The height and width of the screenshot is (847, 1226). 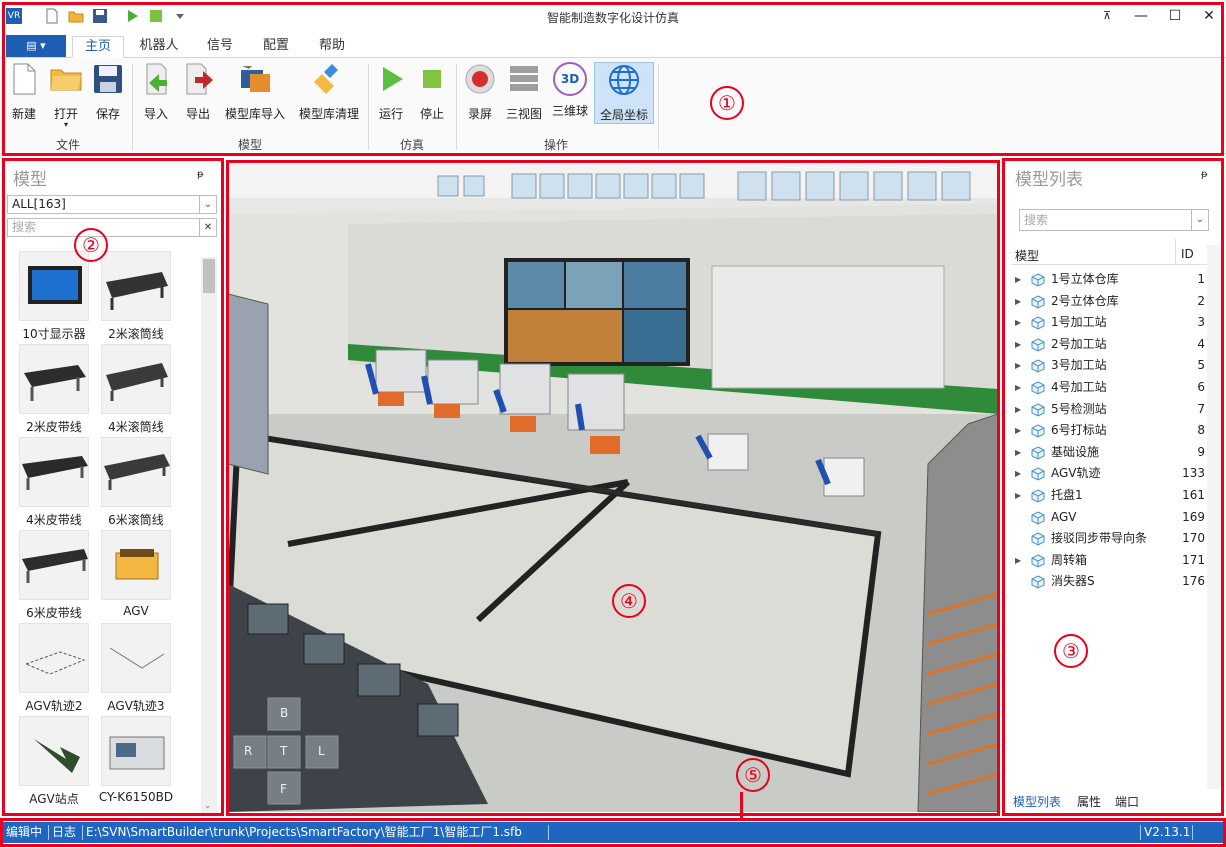 I want to click on model-library-clear-button: 模型库清理, so click(x=329, y=93).